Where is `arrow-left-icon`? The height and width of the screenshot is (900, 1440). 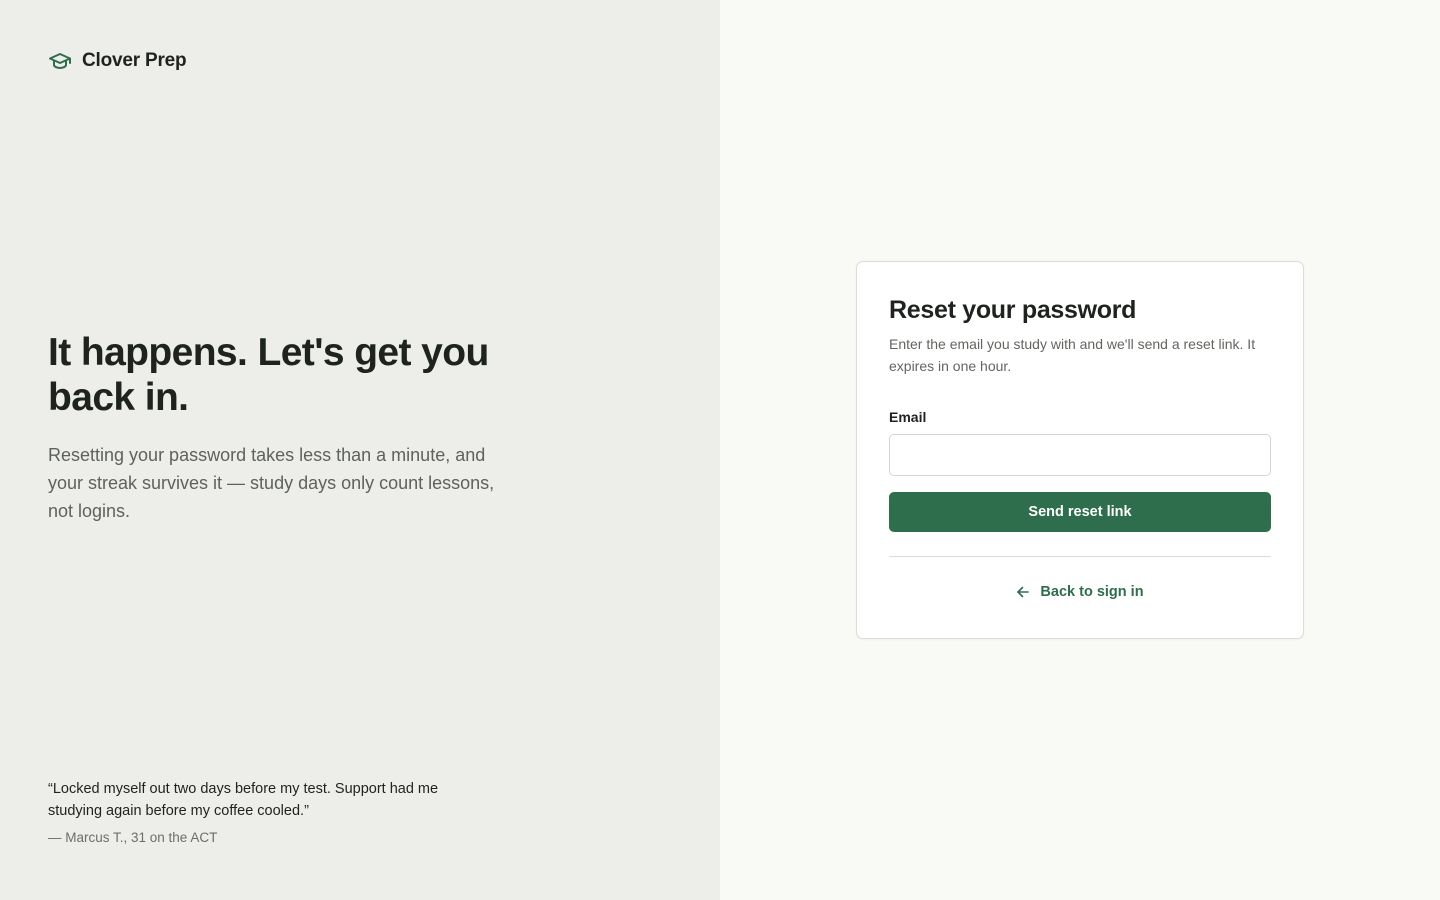
arrow-left-icon is located at coordinates (1023, 592).